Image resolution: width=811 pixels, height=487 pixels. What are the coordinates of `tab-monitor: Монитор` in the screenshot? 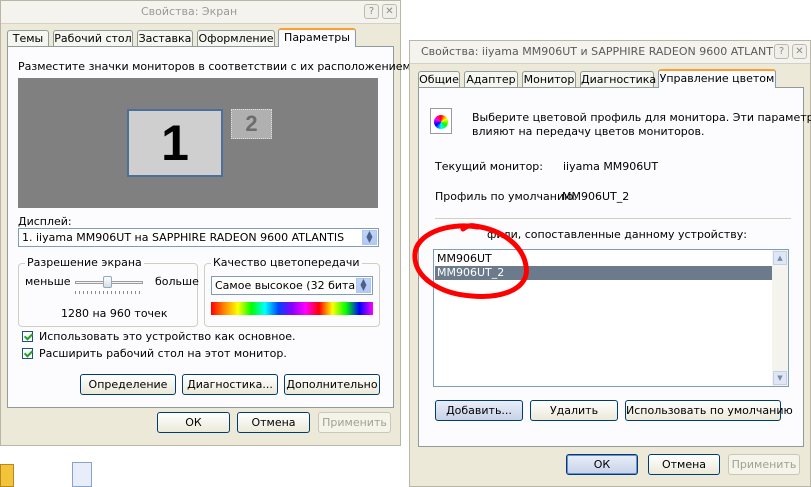 It's located at (549, 79).